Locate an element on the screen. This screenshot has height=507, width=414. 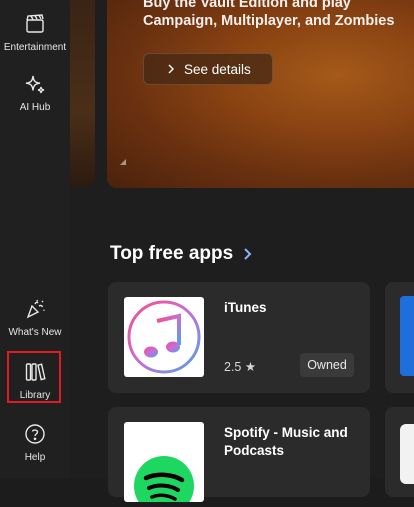
sidebar-item-label: What's New is located at coordinates (35, 332).